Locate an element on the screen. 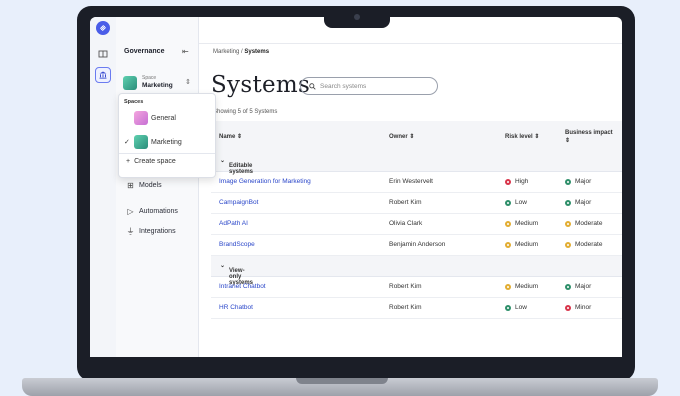  table-row: AdPath AI Olivia Clark Medium Moderate is located at coordinates (416, 224).